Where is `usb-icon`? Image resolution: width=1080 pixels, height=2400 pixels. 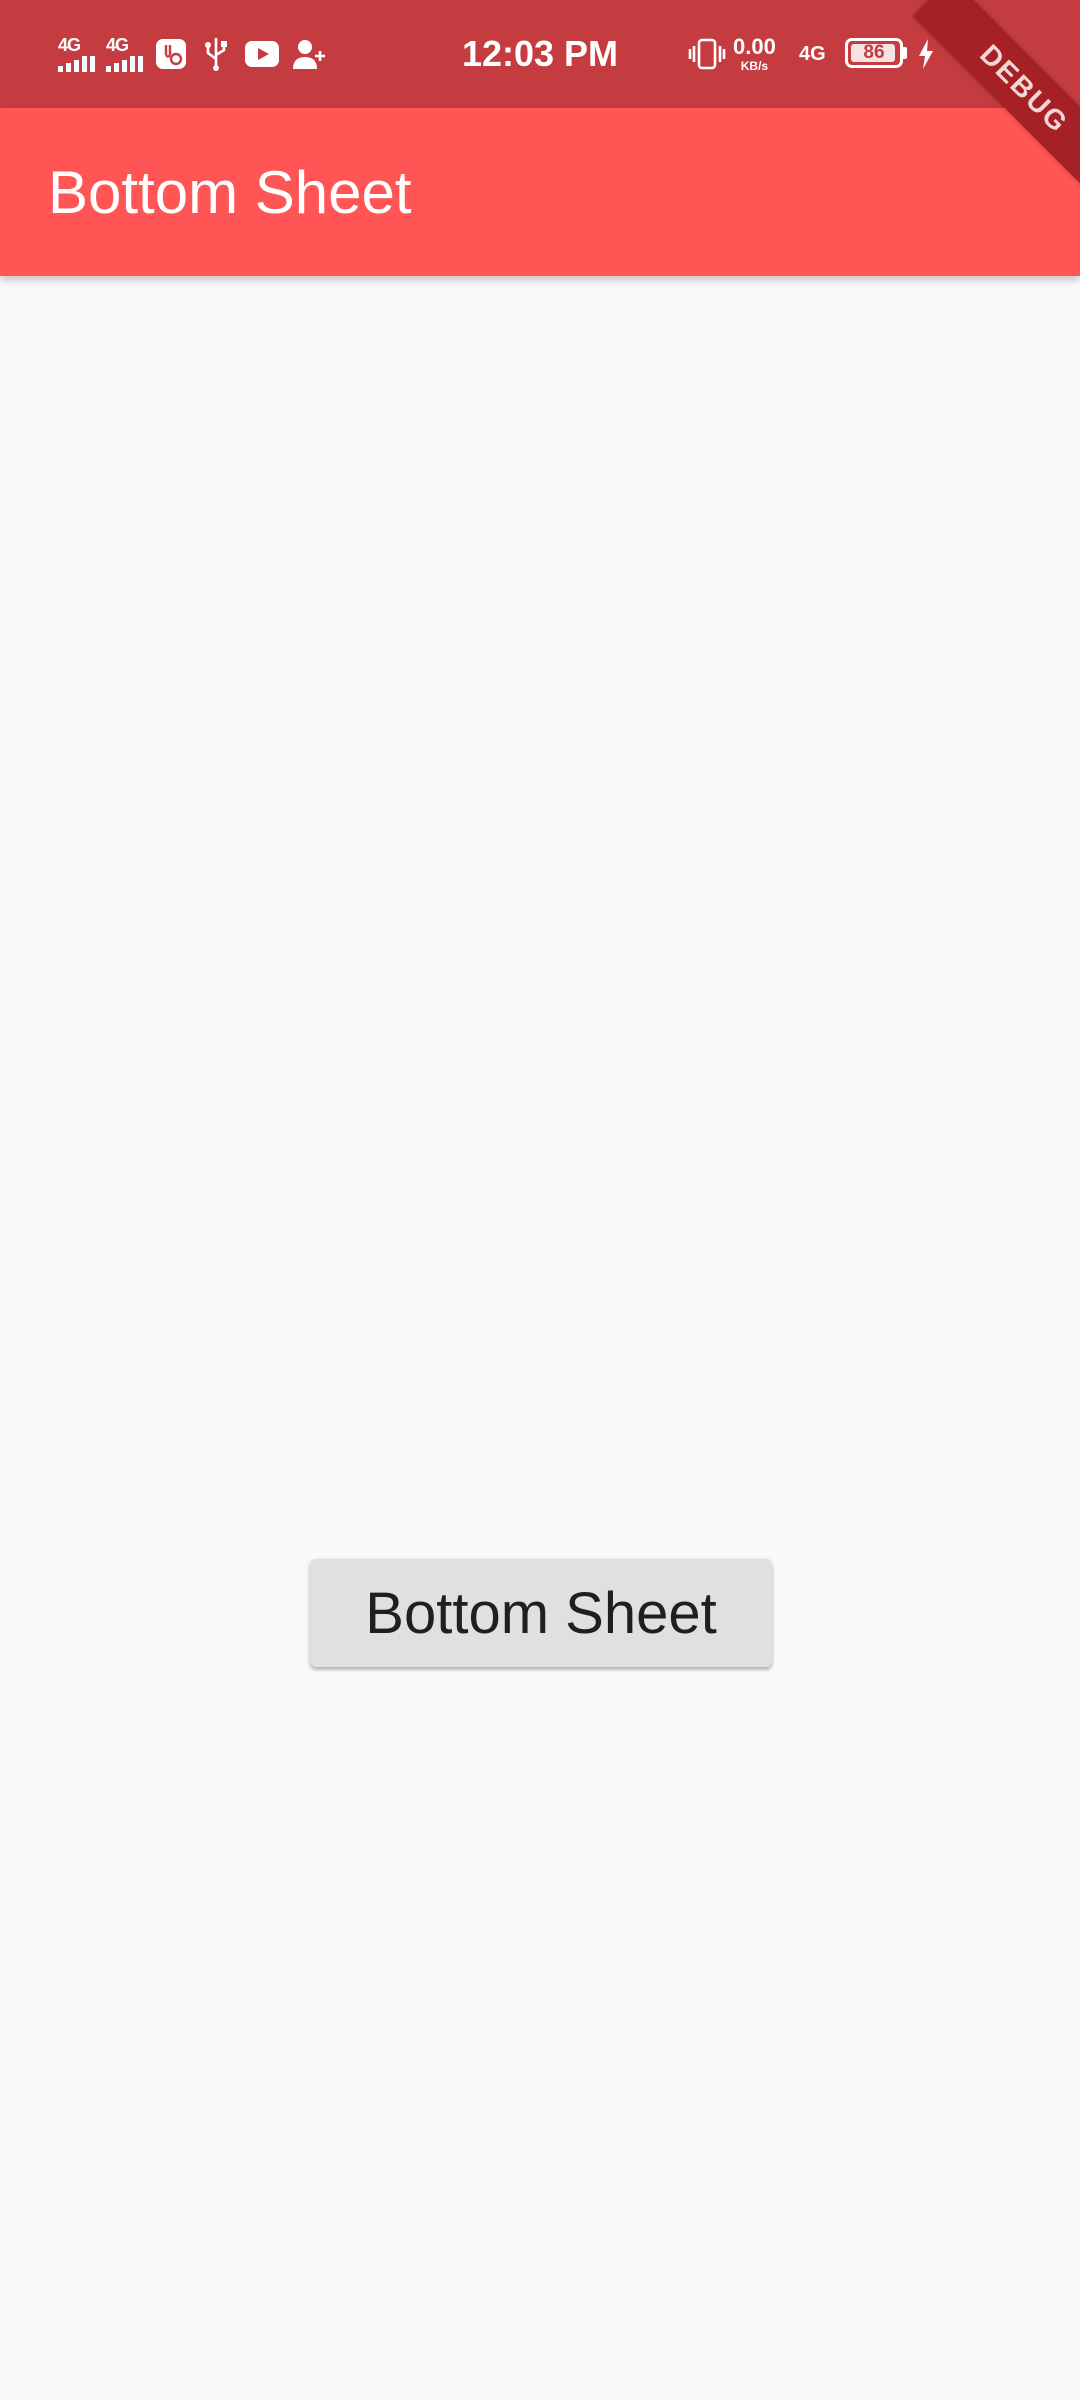
usb-icon is located at coordinates (216, 54).